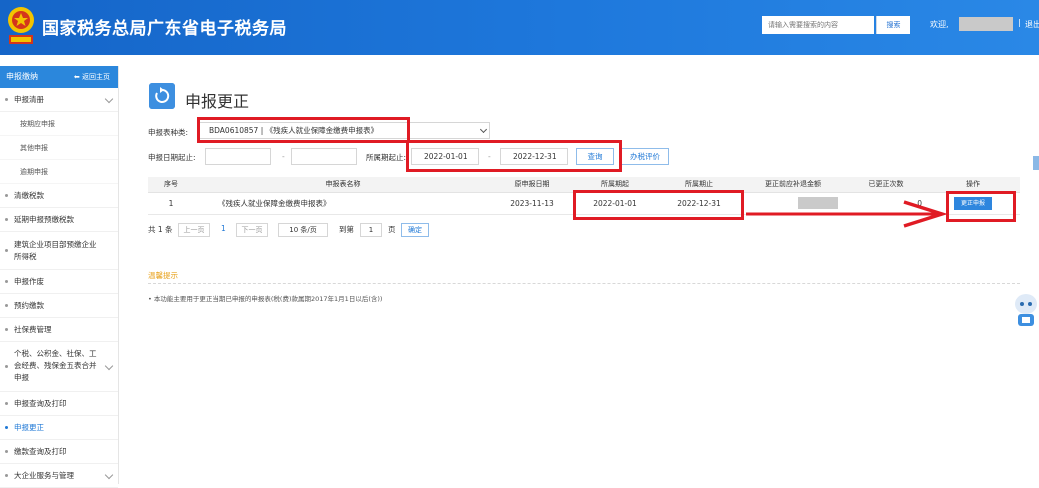  I want to click on pagination-total: 共 1 条, so click(160, 229).